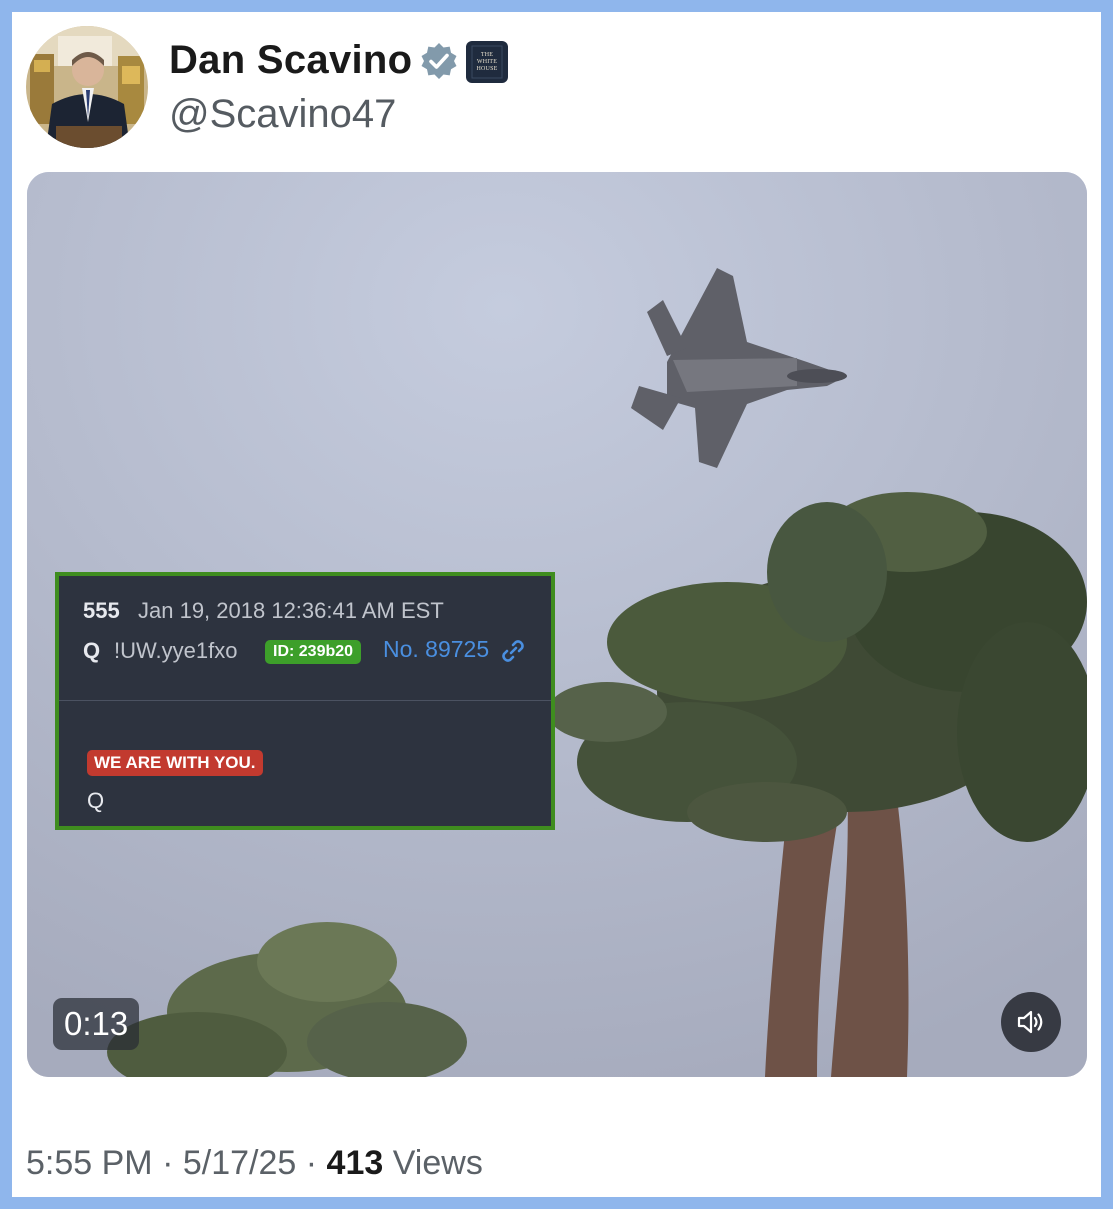 The image size is (1113, 1209). What do you see at coordinates (439, 61) in the screenshot?
I see `verified-badge-icon` at bounding box center [439, 61].